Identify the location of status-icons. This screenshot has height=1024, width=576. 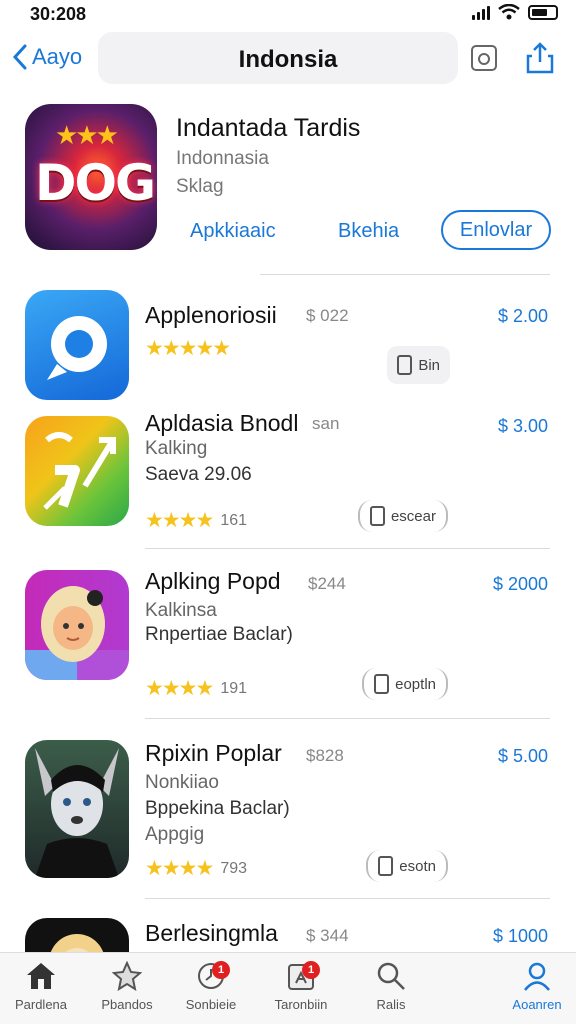
(515, 12).